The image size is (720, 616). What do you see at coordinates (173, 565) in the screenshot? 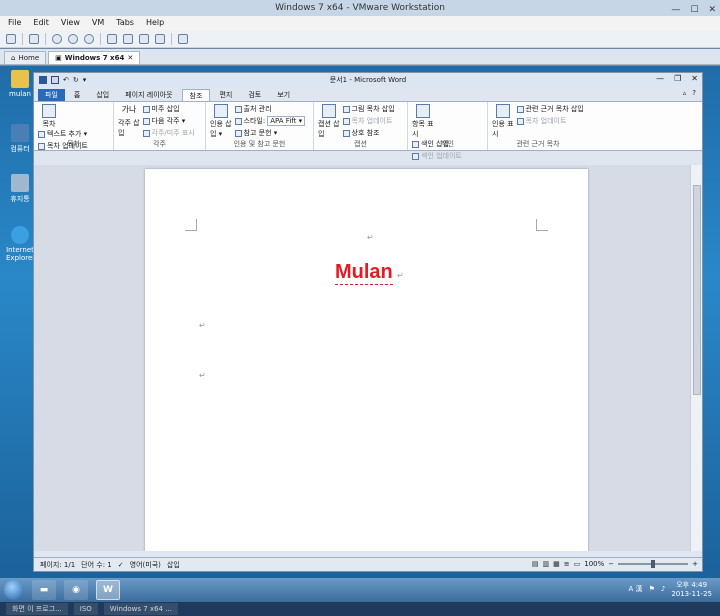
I see `insert-mode: 삽입` at bounding box center [173, 565].